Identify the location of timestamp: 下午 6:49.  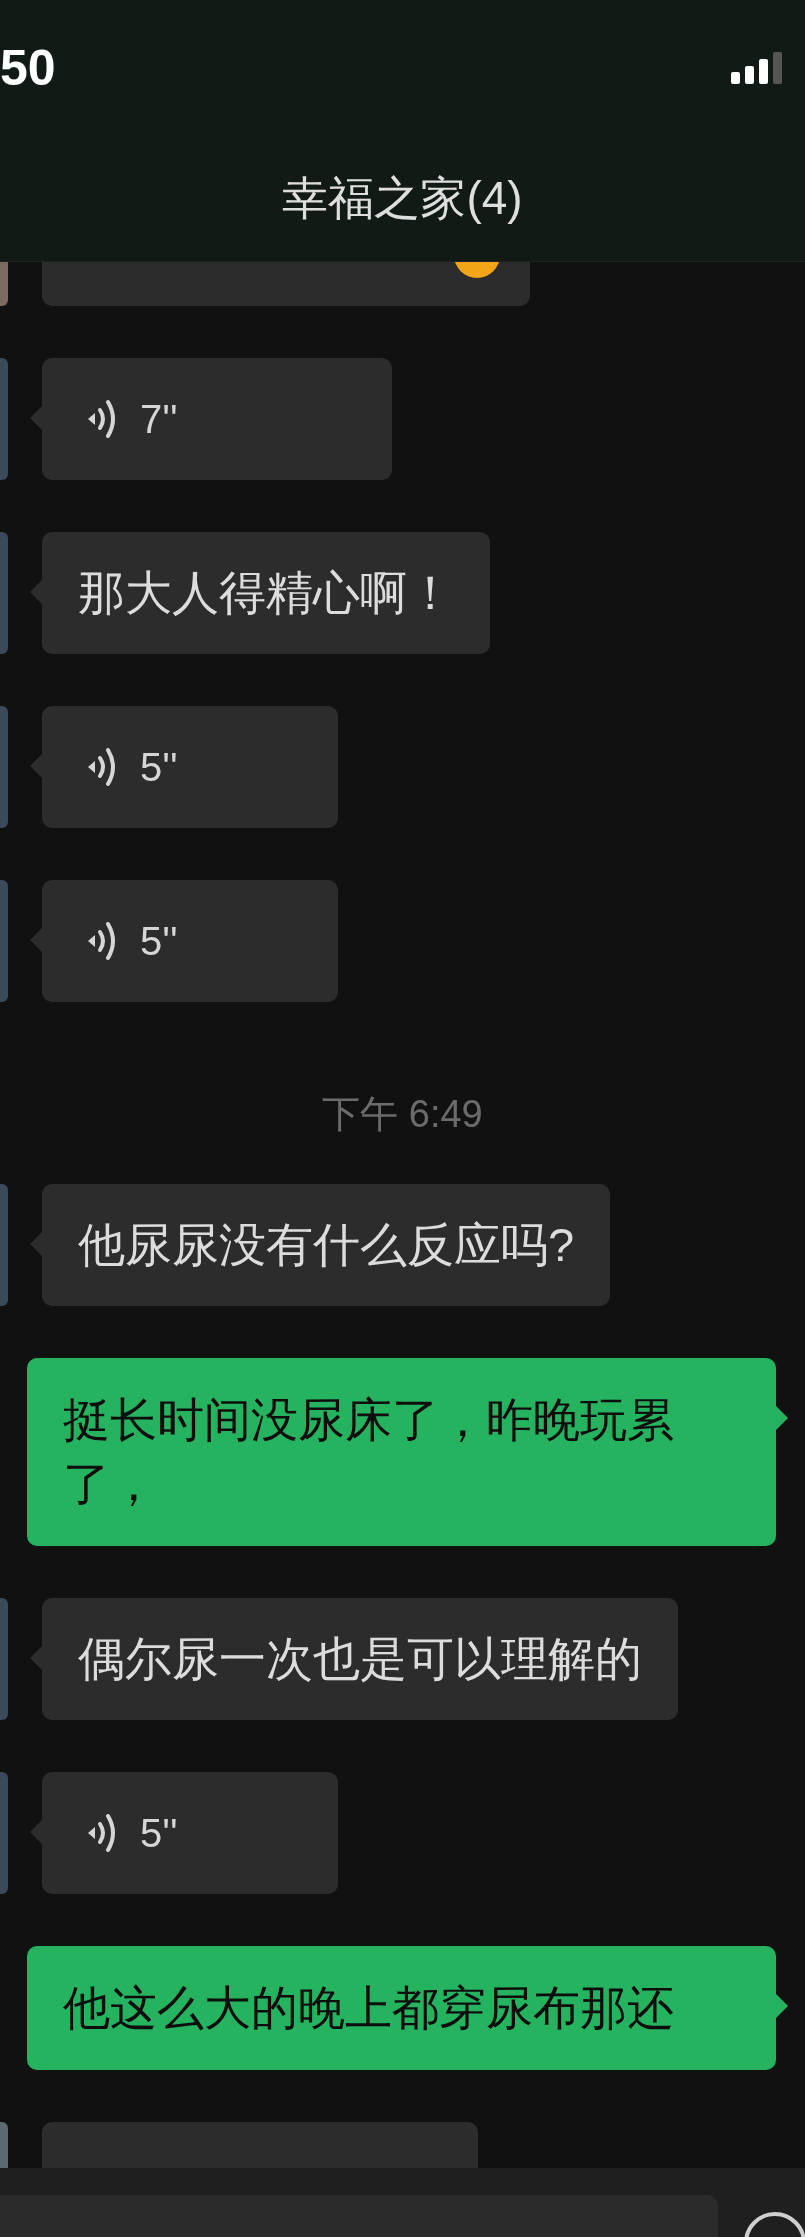
(402, 1114).